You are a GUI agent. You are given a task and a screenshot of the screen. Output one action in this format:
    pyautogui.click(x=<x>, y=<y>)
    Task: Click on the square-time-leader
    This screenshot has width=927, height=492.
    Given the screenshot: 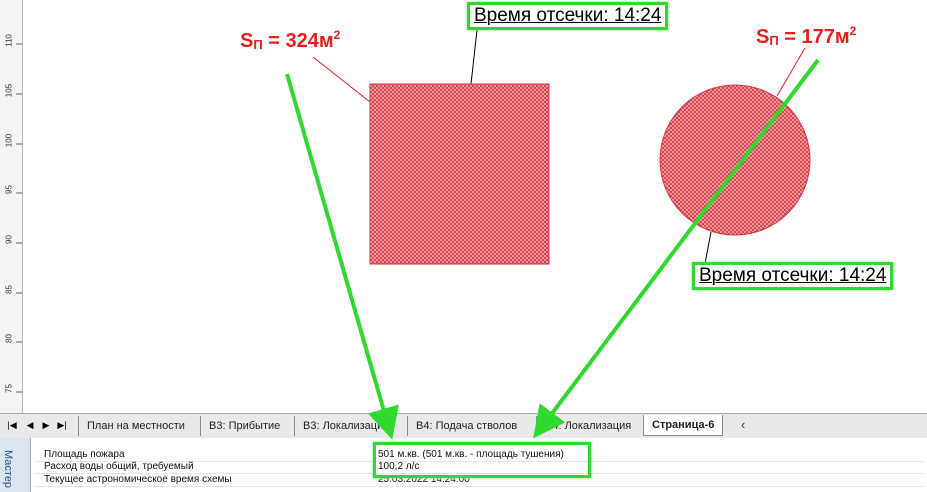 What is the action you would take?
    pyautogui.click(x=474, y=57)
    